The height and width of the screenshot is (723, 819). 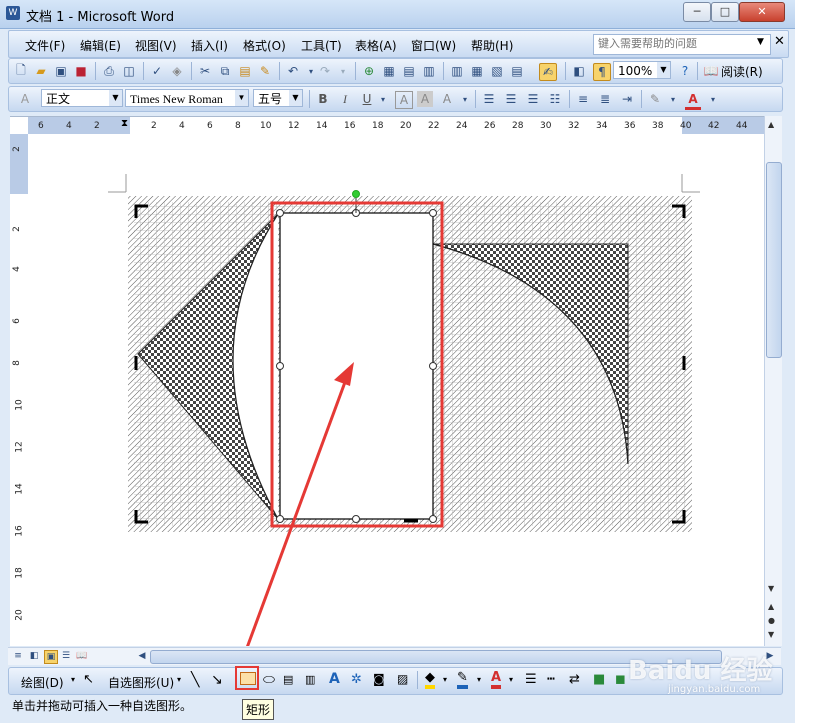 I want to click on help-search-box: ▼, so click(x=682, y=44).